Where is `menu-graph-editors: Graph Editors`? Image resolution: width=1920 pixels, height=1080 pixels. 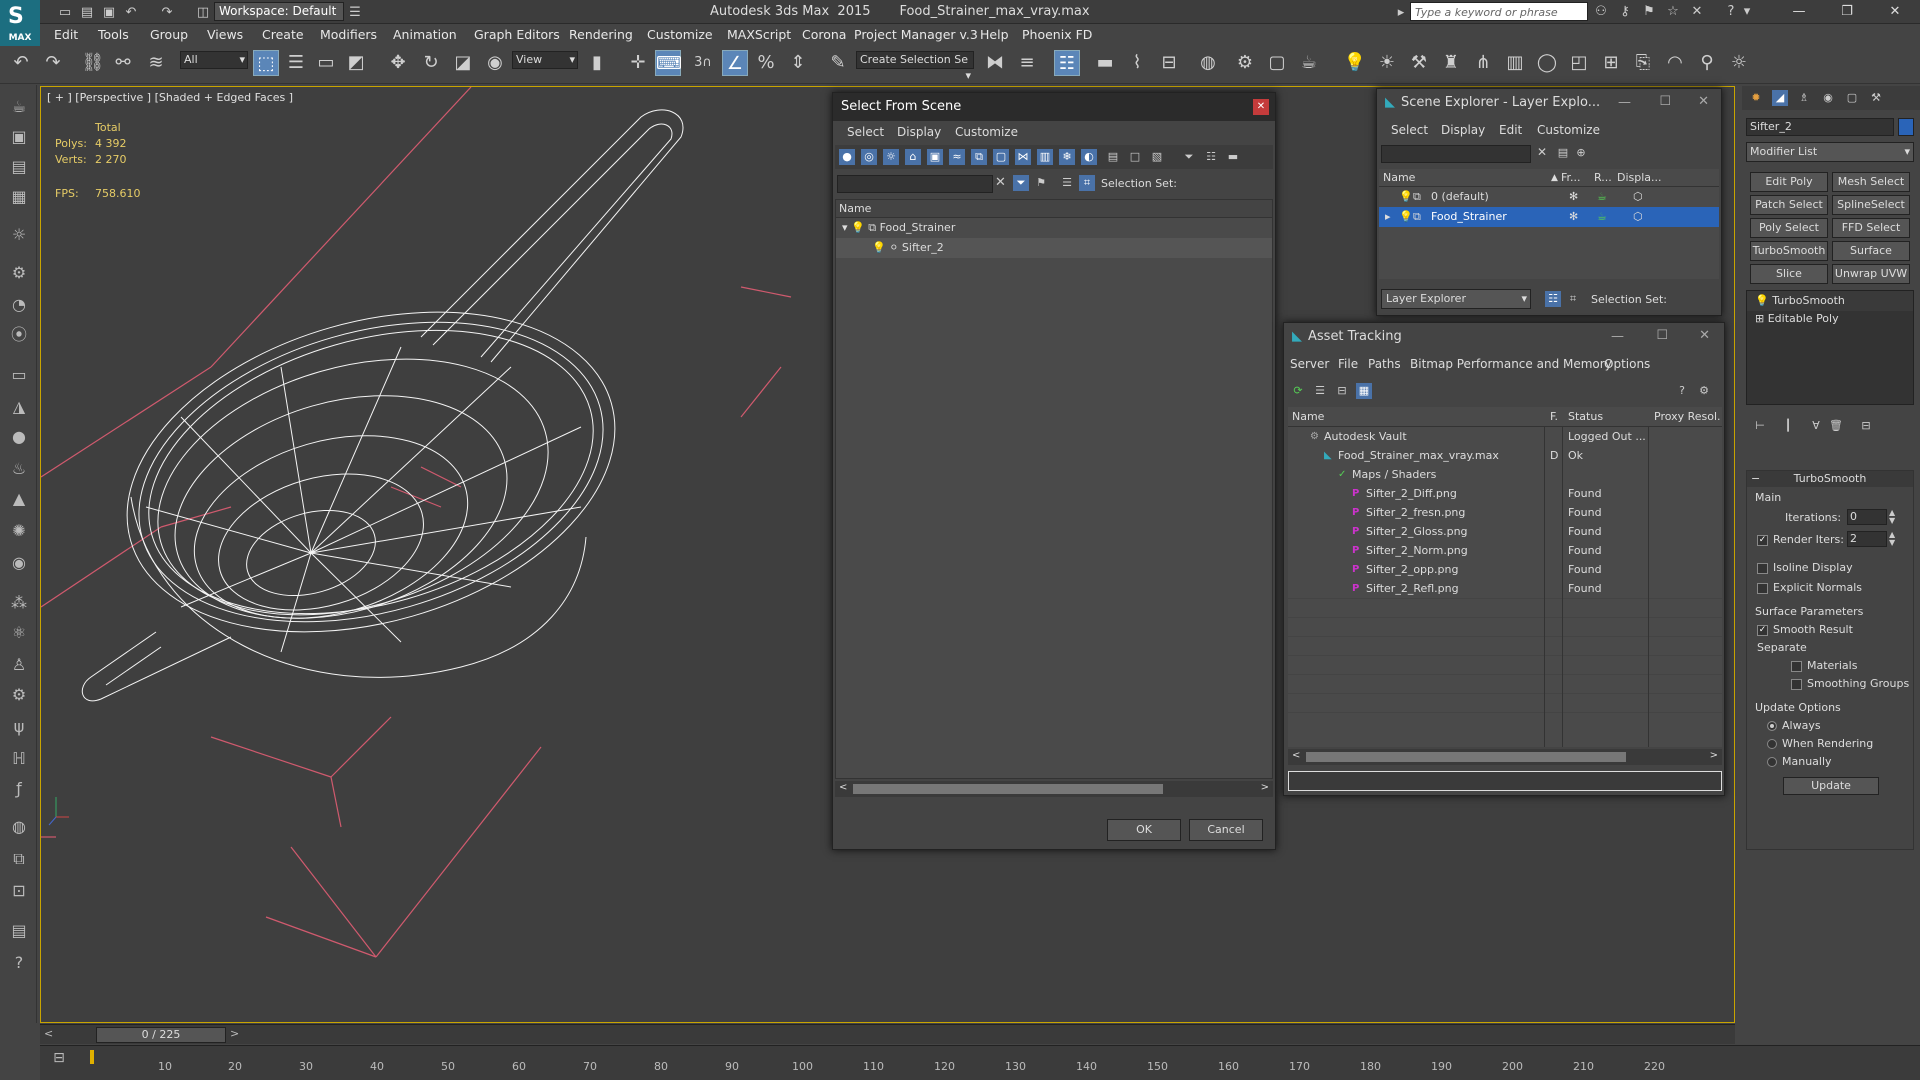 menu-graph-editors: Graph Editors is located at coordinates (517, 34).